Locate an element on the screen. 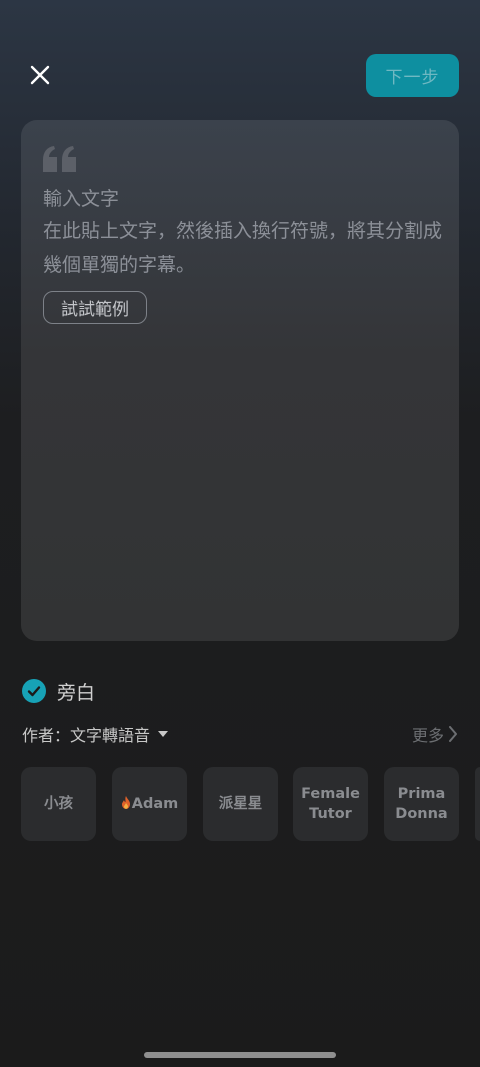  voice-tile: 小孩 is located at coordinates (58, 804).